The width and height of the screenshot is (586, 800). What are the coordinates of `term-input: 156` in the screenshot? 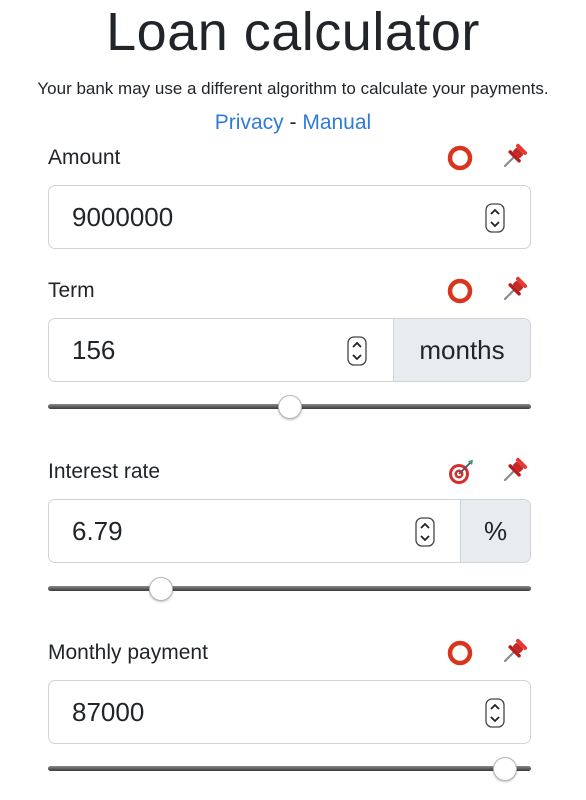 It's located at (221, 350).